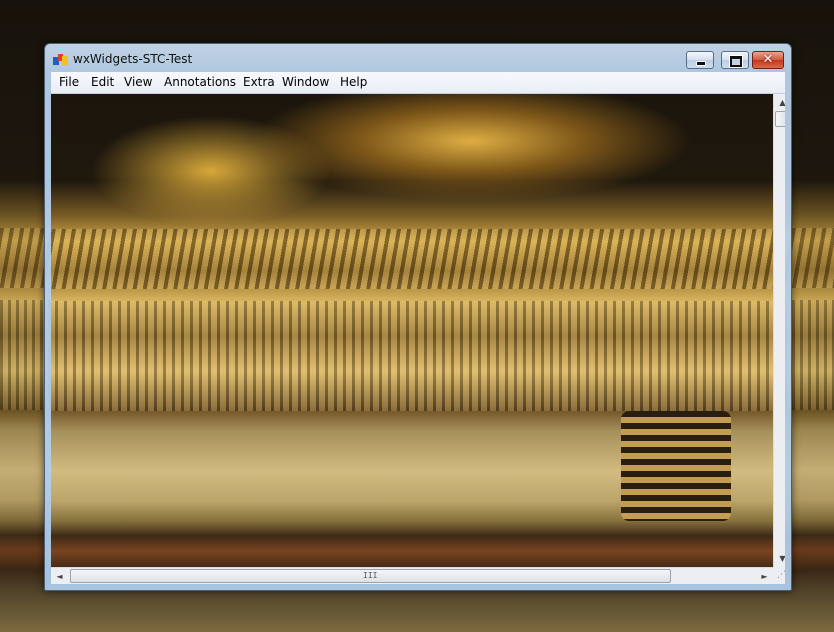 The width and height of the screenshot is (834, 632). Describe the element at coordinates (418, 59) in the screenshot. I see `title-bar: wxWidgets-STC-Test ✕` at that location.